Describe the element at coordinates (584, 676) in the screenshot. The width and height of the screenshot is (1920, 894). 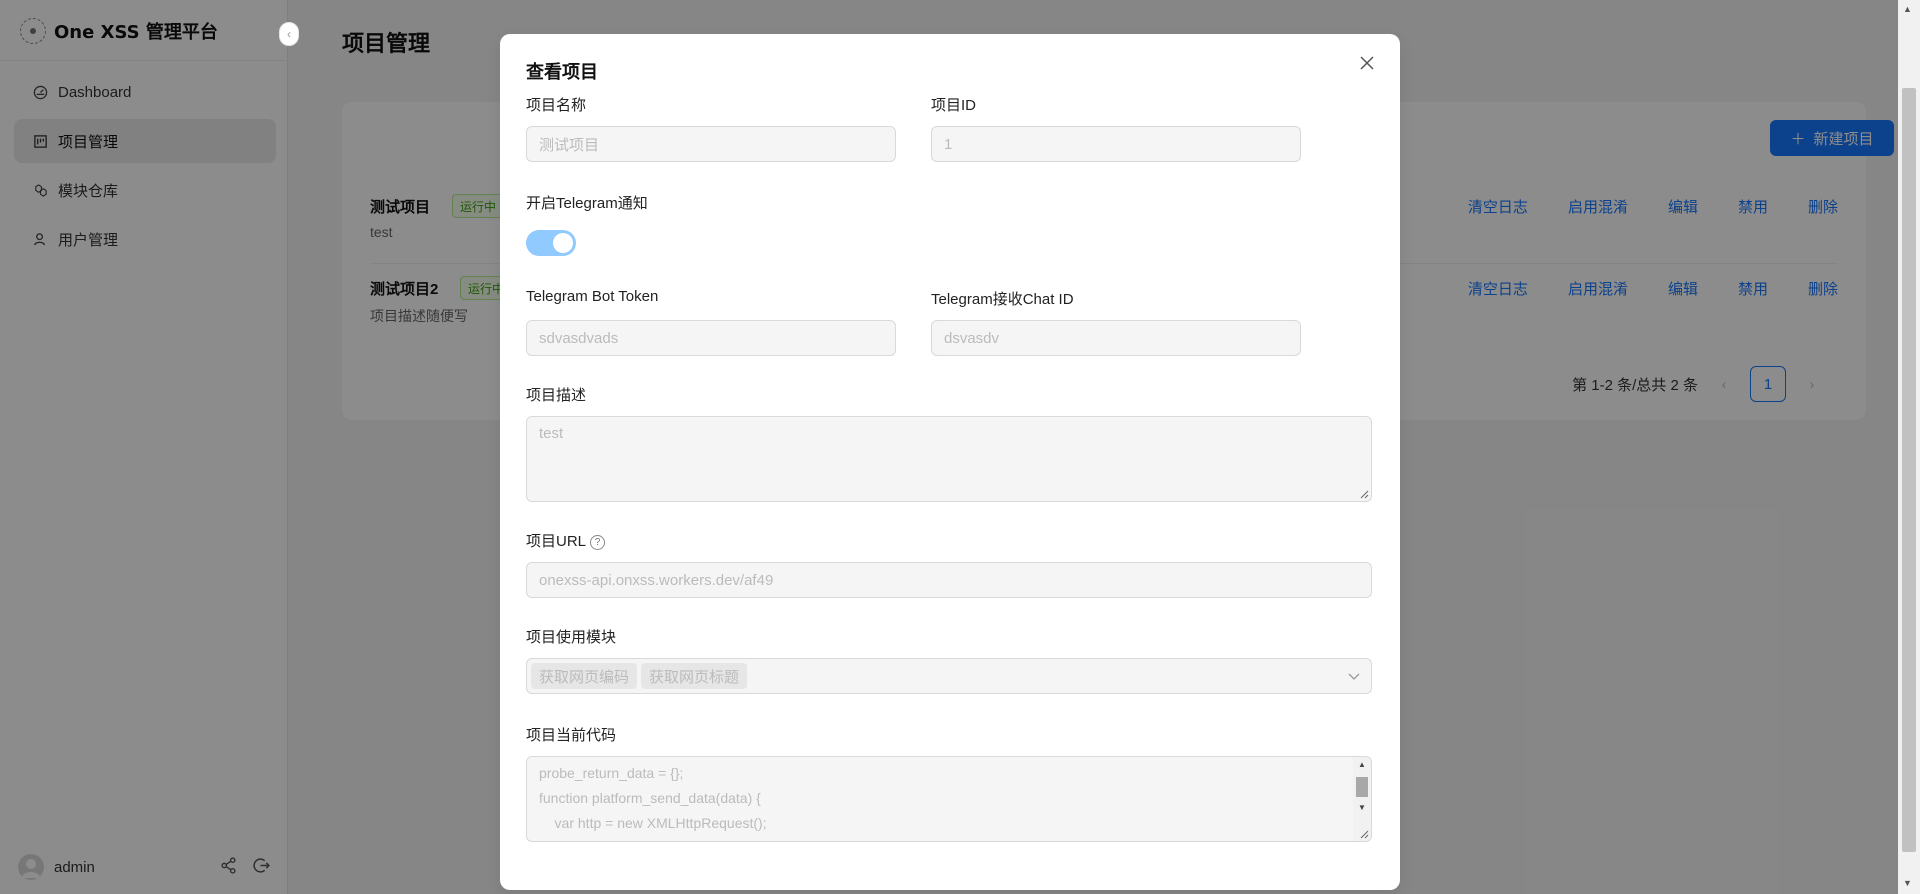
I see `module-tag: 获取网页编码` at that location.